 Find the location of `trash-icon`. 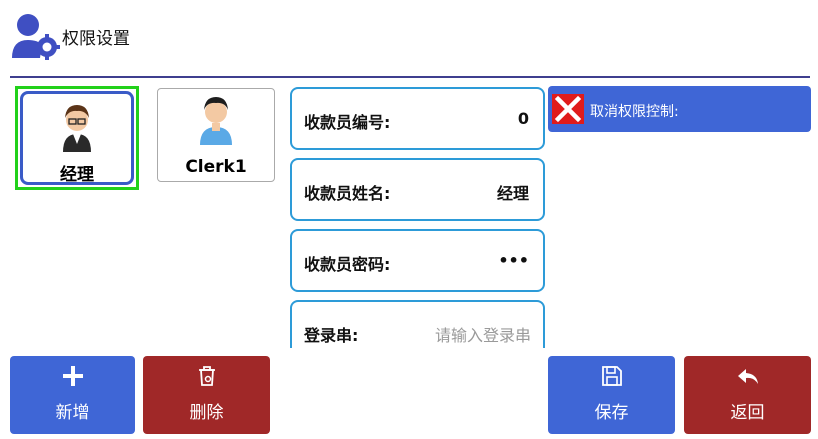

trash-icon is located at coordinates (206, 376).